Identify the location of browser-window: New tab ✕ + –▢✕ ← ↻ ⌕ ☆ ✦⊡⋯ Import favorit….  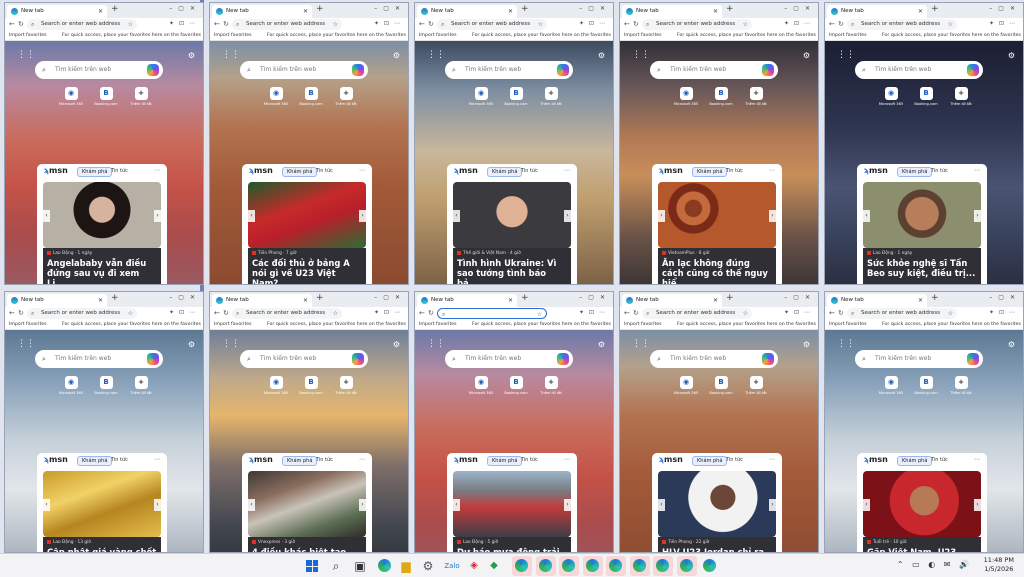
(514, 422).